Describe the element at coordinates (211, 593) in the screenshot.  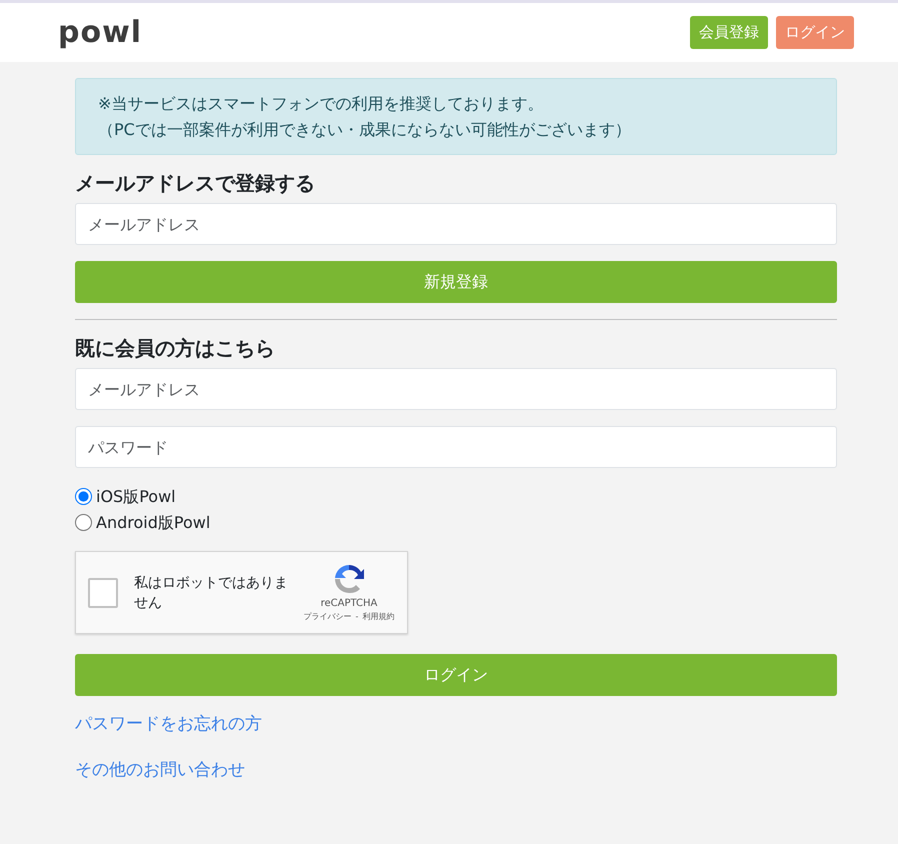
I see `captcha-label: 私はロボットではありません` at that location.